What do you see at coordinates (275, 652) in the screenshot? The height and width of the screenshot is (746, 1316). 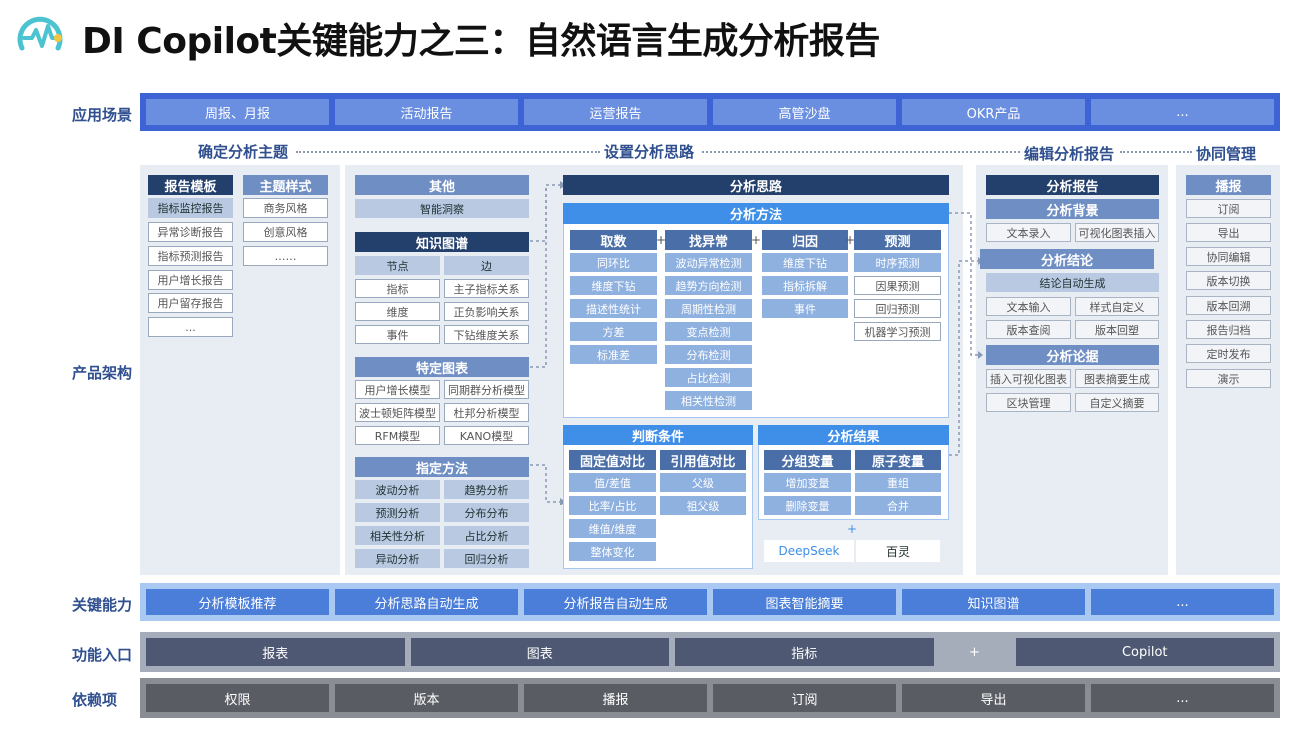 I see `entry-item: 报表` at bounding box center [275, 652].